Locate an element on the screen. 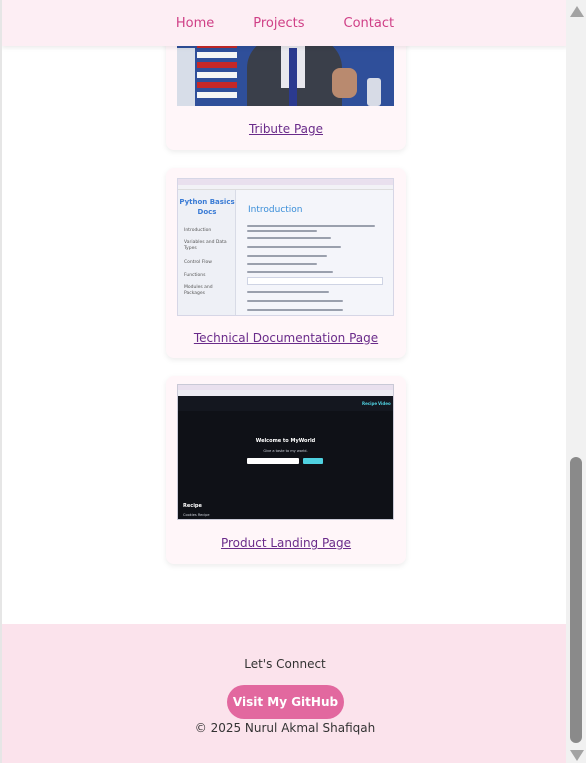  docs-sidebar-title: Python Basics Docs is located at coordinates (207, 207).